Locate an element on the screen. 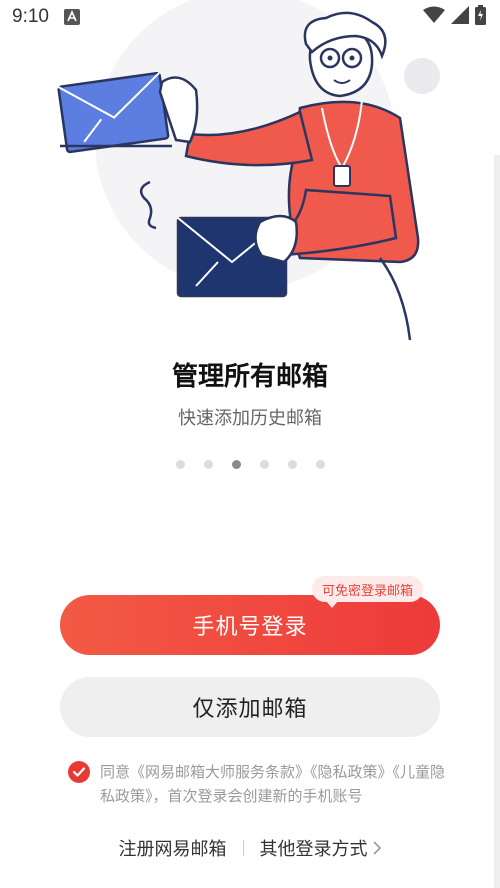 Image resolution: width=500 pixels, height=888 pixels. footer-links: 注册网易邮箱 其他登录方式 is located at coordinates (250, 848).